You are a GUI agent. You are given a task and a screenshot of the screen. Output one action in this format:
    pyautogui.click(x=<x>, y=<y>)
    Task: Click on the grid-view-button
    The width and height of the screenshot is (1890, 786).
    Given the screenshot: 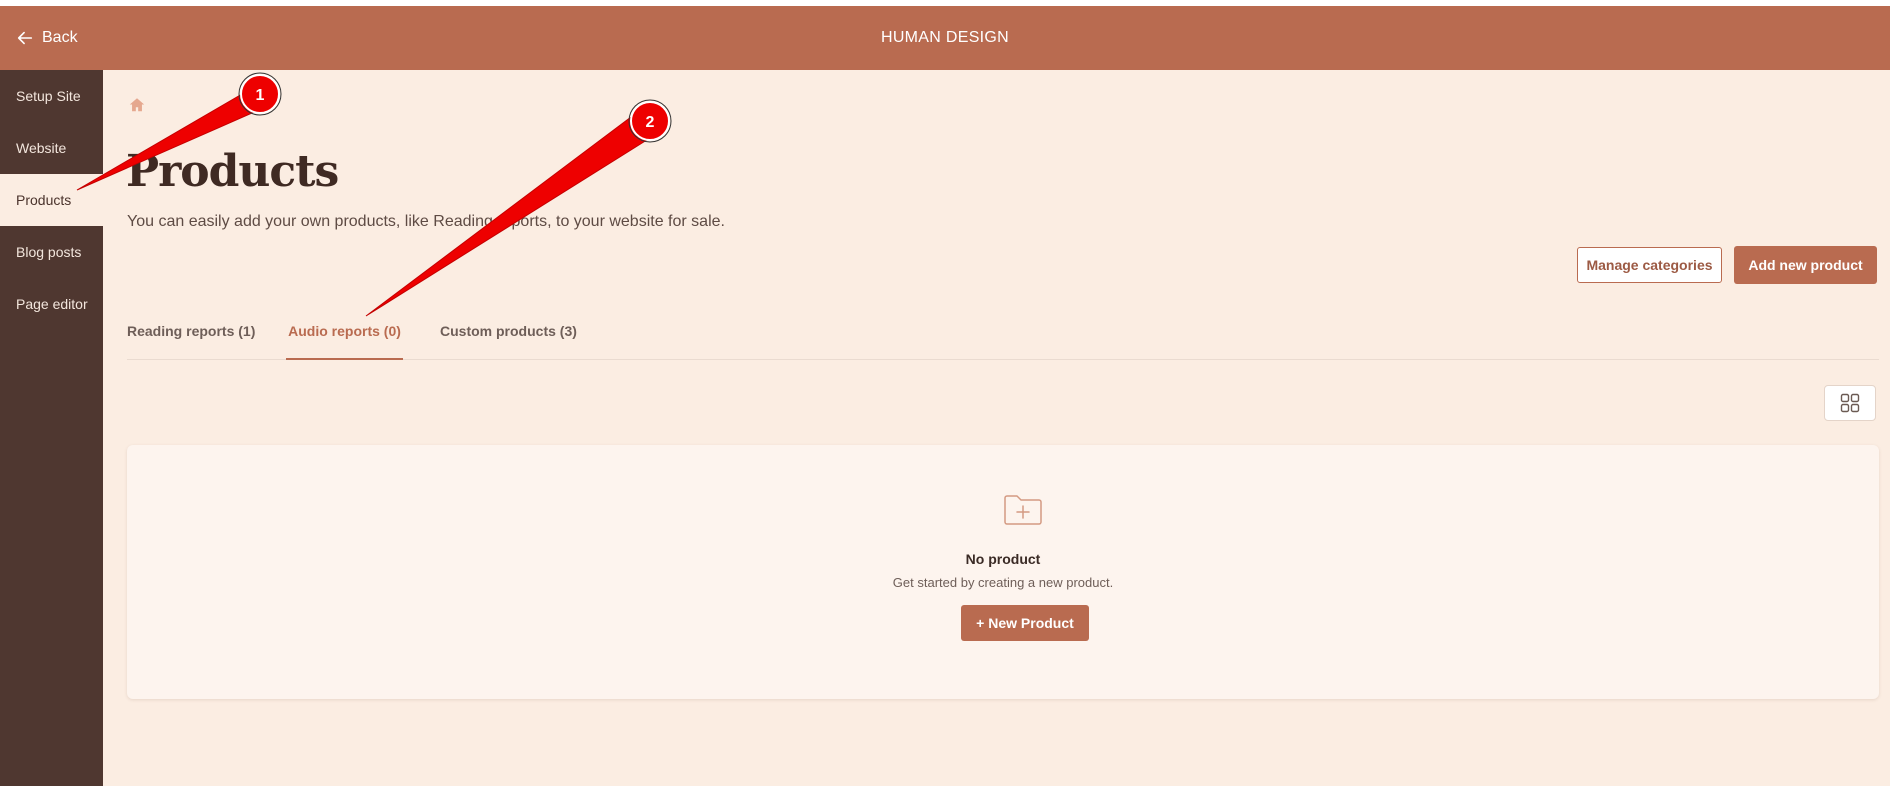 What is the action you would take?
    pyautogui.click(x=1850, y=403)
    